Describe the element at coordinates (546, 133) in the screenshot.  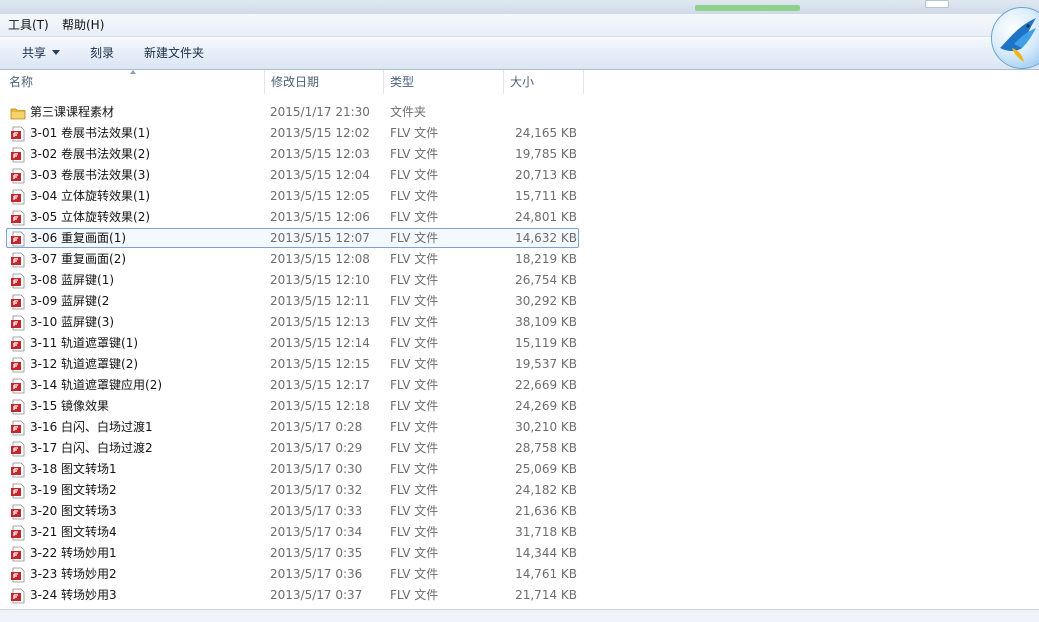
I see `file-size: 24,165 KB` at that location.